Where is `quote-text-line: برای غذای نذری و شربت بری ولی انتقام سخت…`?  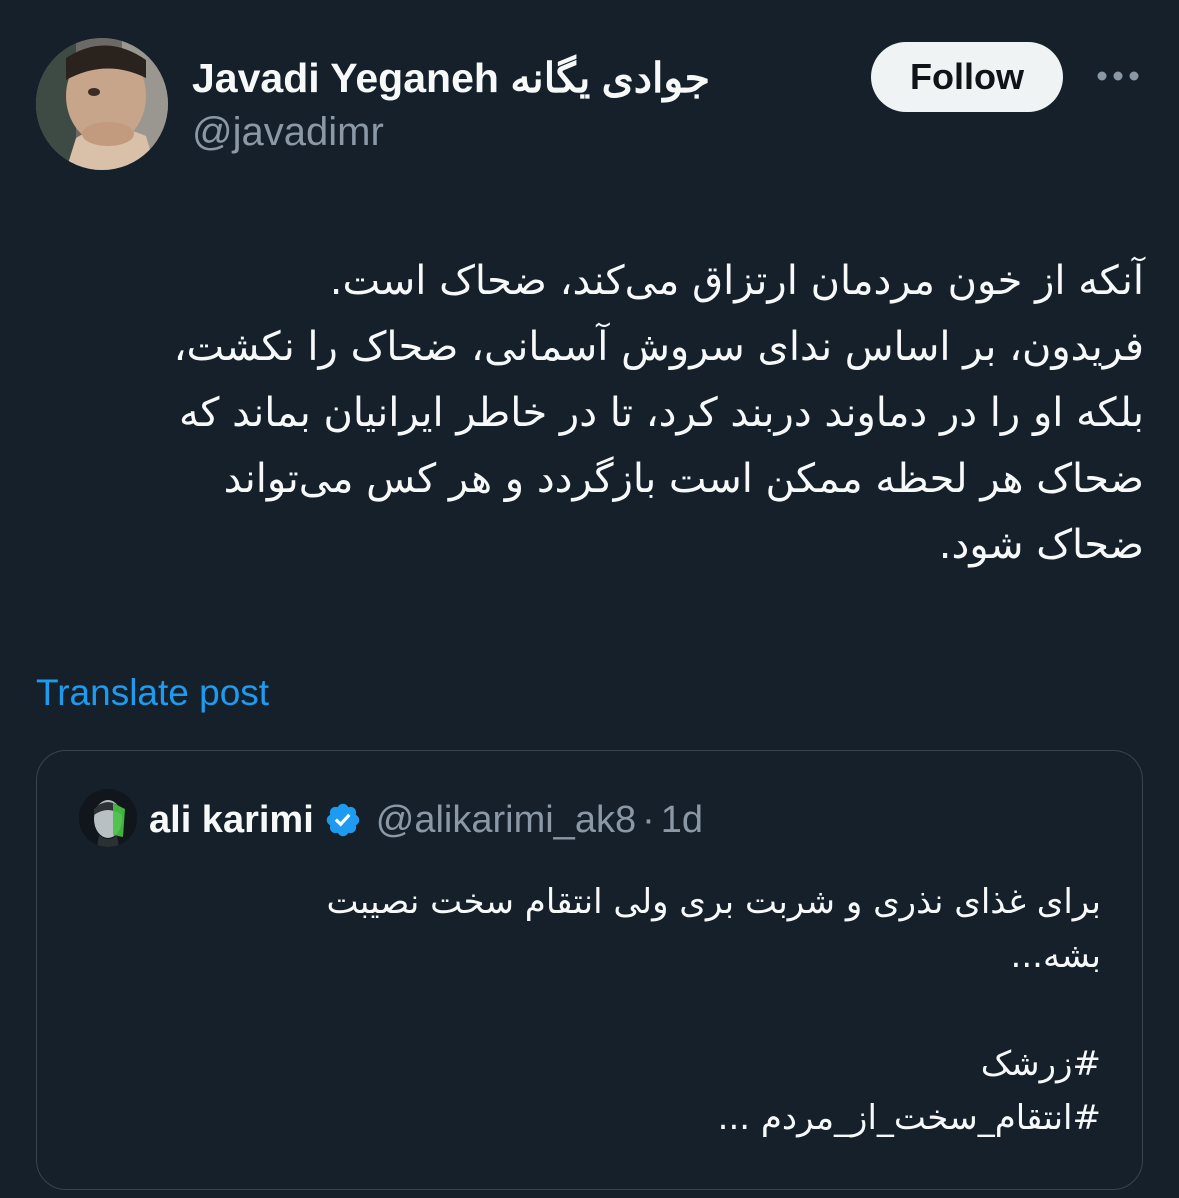 quote-text-line: برای غذای نذری و شربت بری ولی انتقام سخت… is located at coordinates (714, 902).